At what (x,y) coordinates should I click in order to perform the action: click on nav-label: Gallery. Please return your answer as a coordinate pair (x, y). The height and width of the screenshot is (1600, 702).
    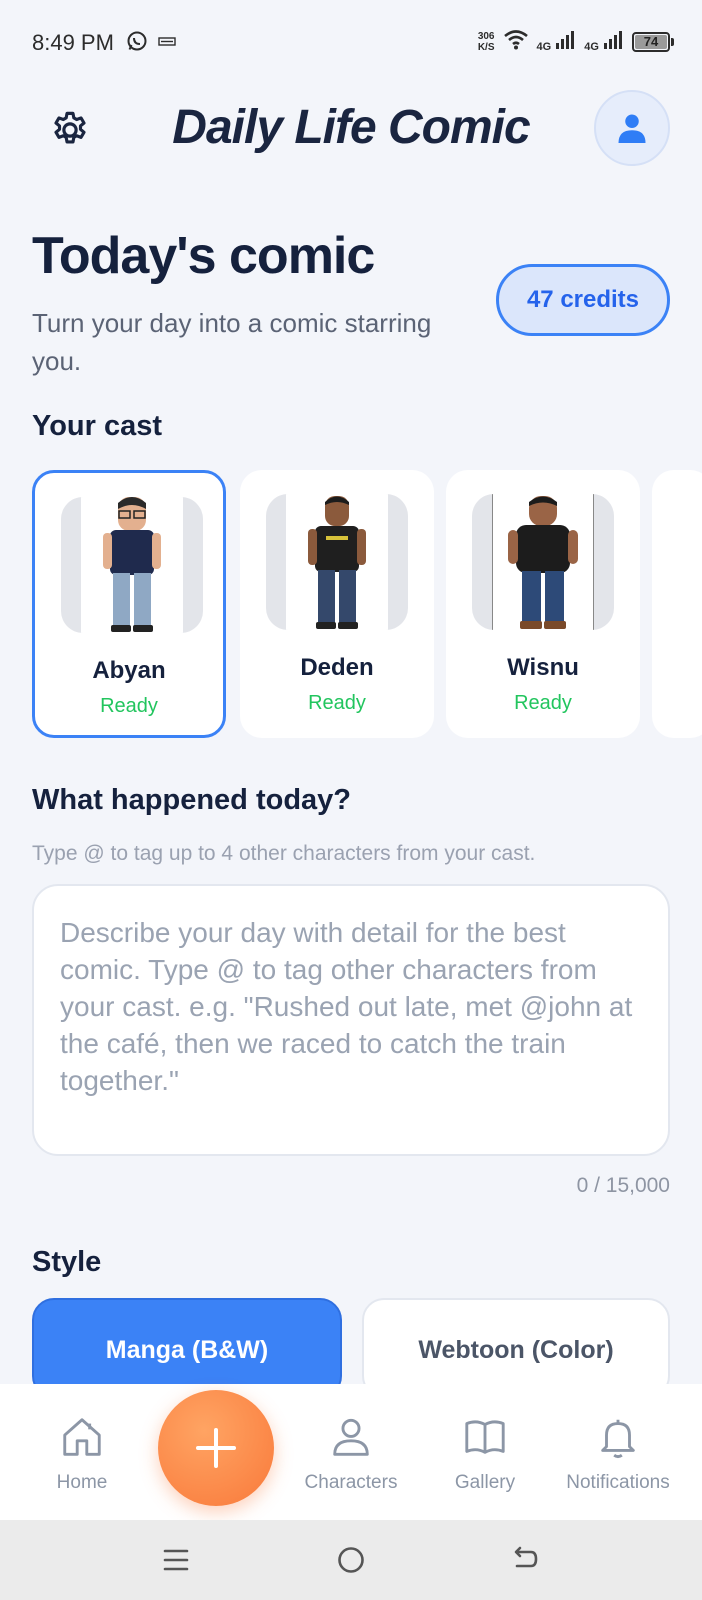
    Looking at the image, I should click on (485, 1482).